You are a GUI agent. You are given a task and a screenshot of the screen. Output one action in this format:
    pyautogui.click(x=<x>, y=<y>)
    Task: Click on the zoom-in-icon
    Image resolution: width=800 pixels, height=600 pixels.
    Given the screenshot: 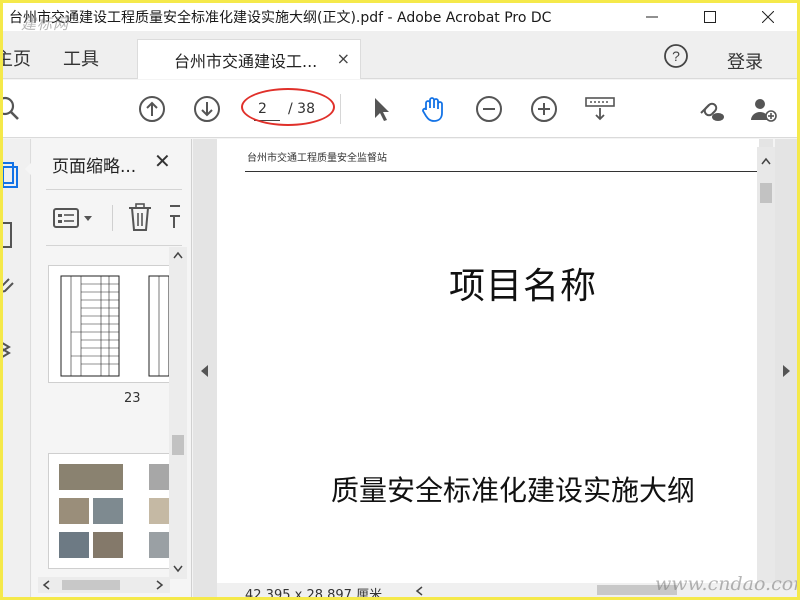 What is the action you would take?
    pyautogui.click(x=544, y=109)
    